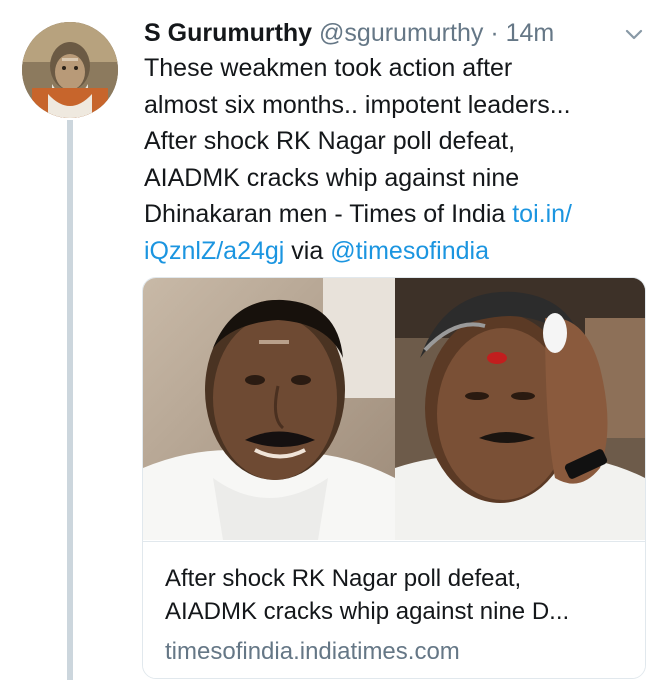 The width and height of the screenshot is (668, 680). Describe the element at coordinates (542, 214) in the screenshot. I see `tweet-link-part1: toi.in/` at that location.